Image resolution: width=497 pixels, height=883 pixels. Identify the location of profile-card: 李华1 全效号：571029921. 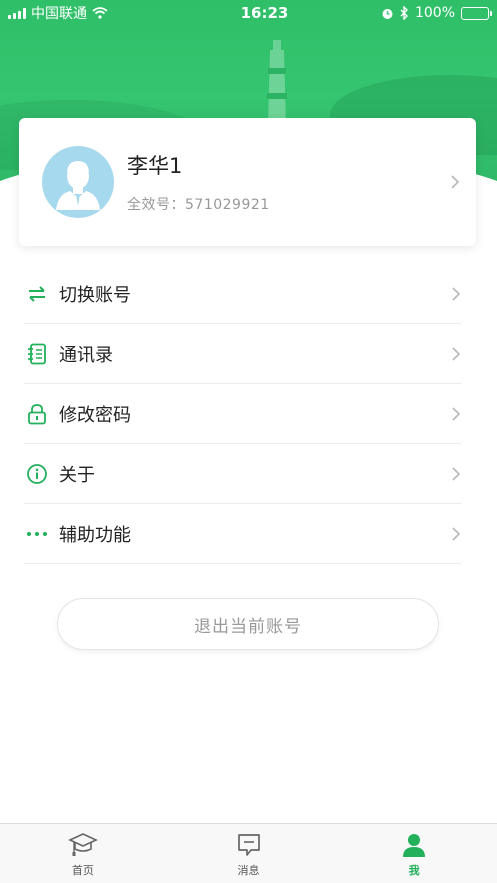
(247, 182).